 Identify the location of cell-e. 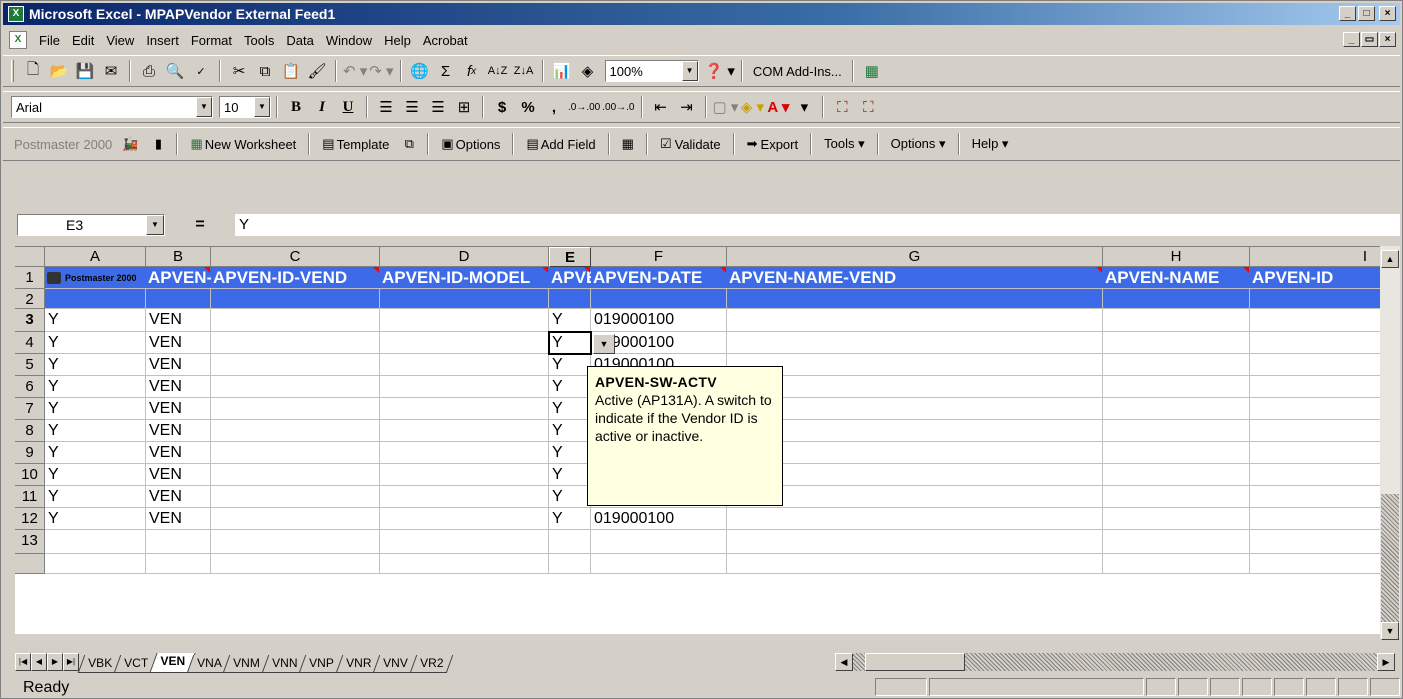
(570, 299).